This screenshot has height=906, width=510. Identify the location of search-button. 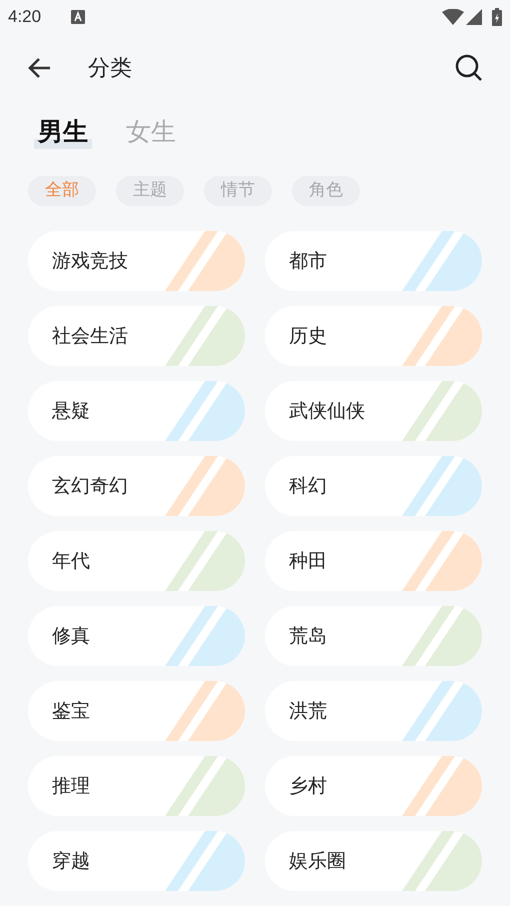
(469, 68).